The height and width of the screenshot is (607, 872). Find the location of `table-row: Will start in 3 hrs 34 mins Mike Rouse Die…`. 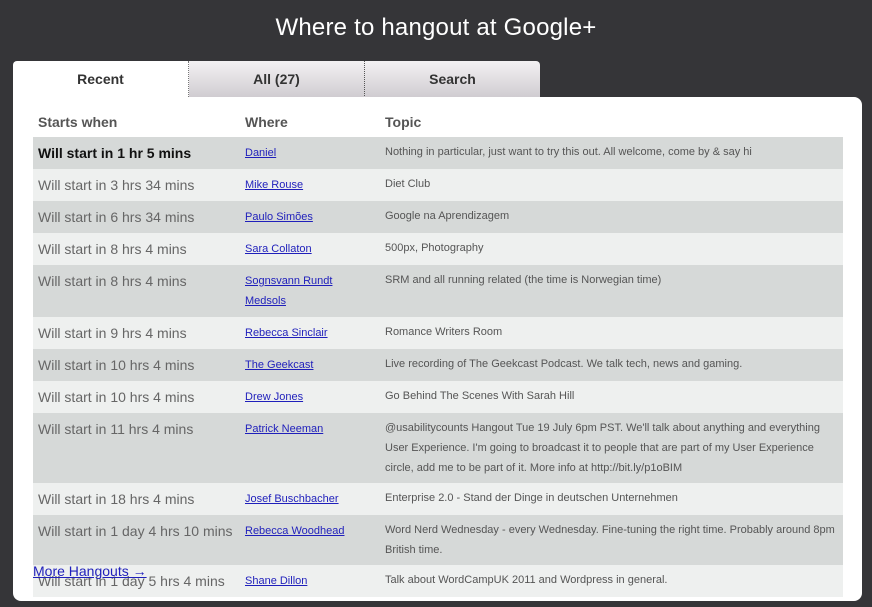

table-row: Will start in 3 hrs 34 mins Mike Rouse Die… is located at coordinates (438, 185).